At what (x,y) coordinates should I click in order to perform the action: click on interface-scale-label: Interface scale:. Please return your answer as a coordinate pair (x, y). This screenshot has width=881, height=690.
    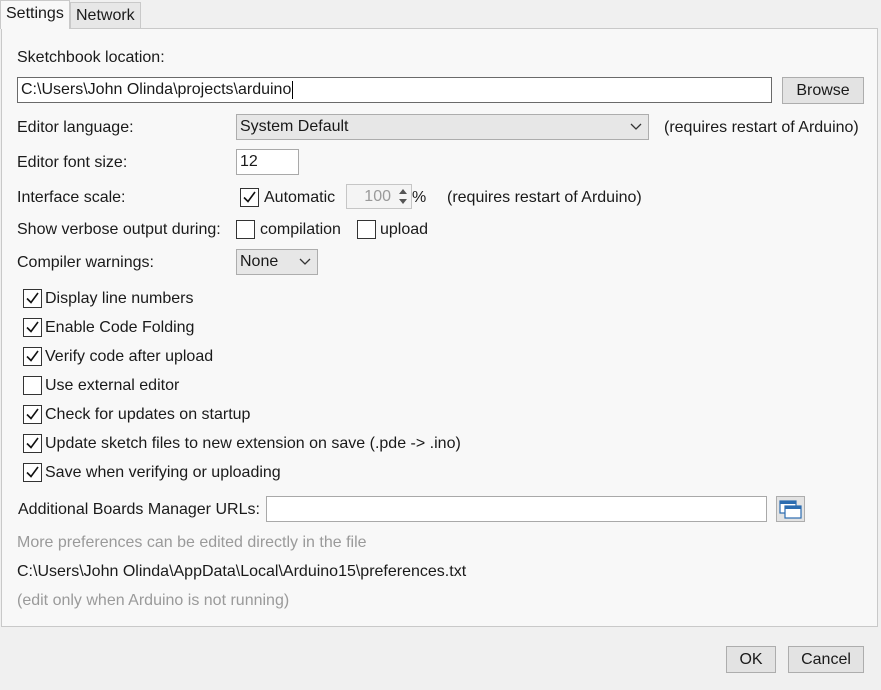
    Looking at the image, I should click on (71, 197).